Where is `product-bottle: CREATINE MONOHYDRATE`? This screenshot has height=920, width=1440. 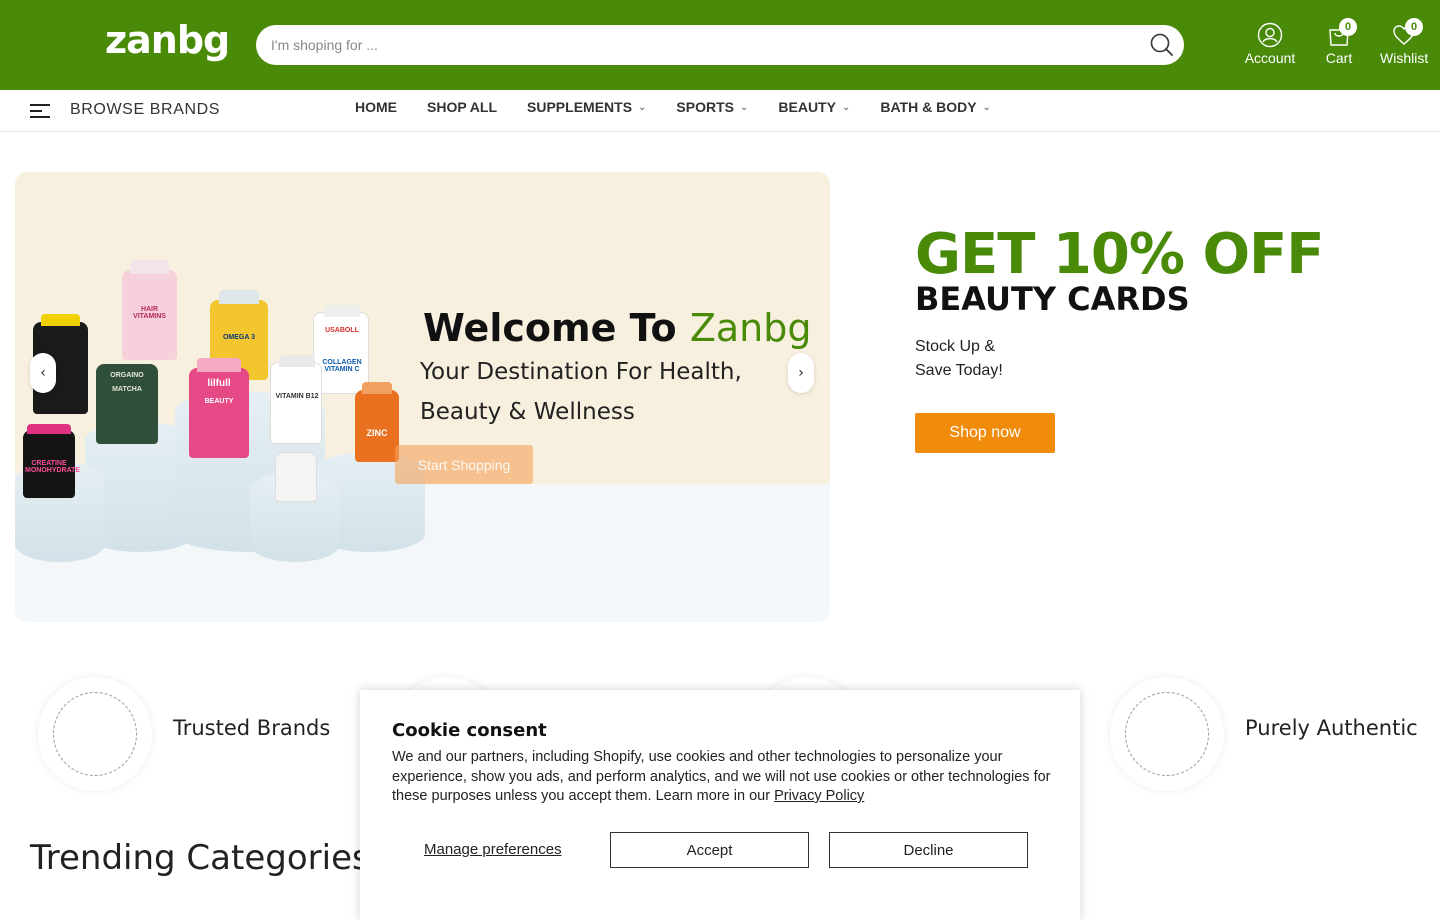
product-bottle: CREATINE MONOHYDRATE is located at coordinates (52, 461).